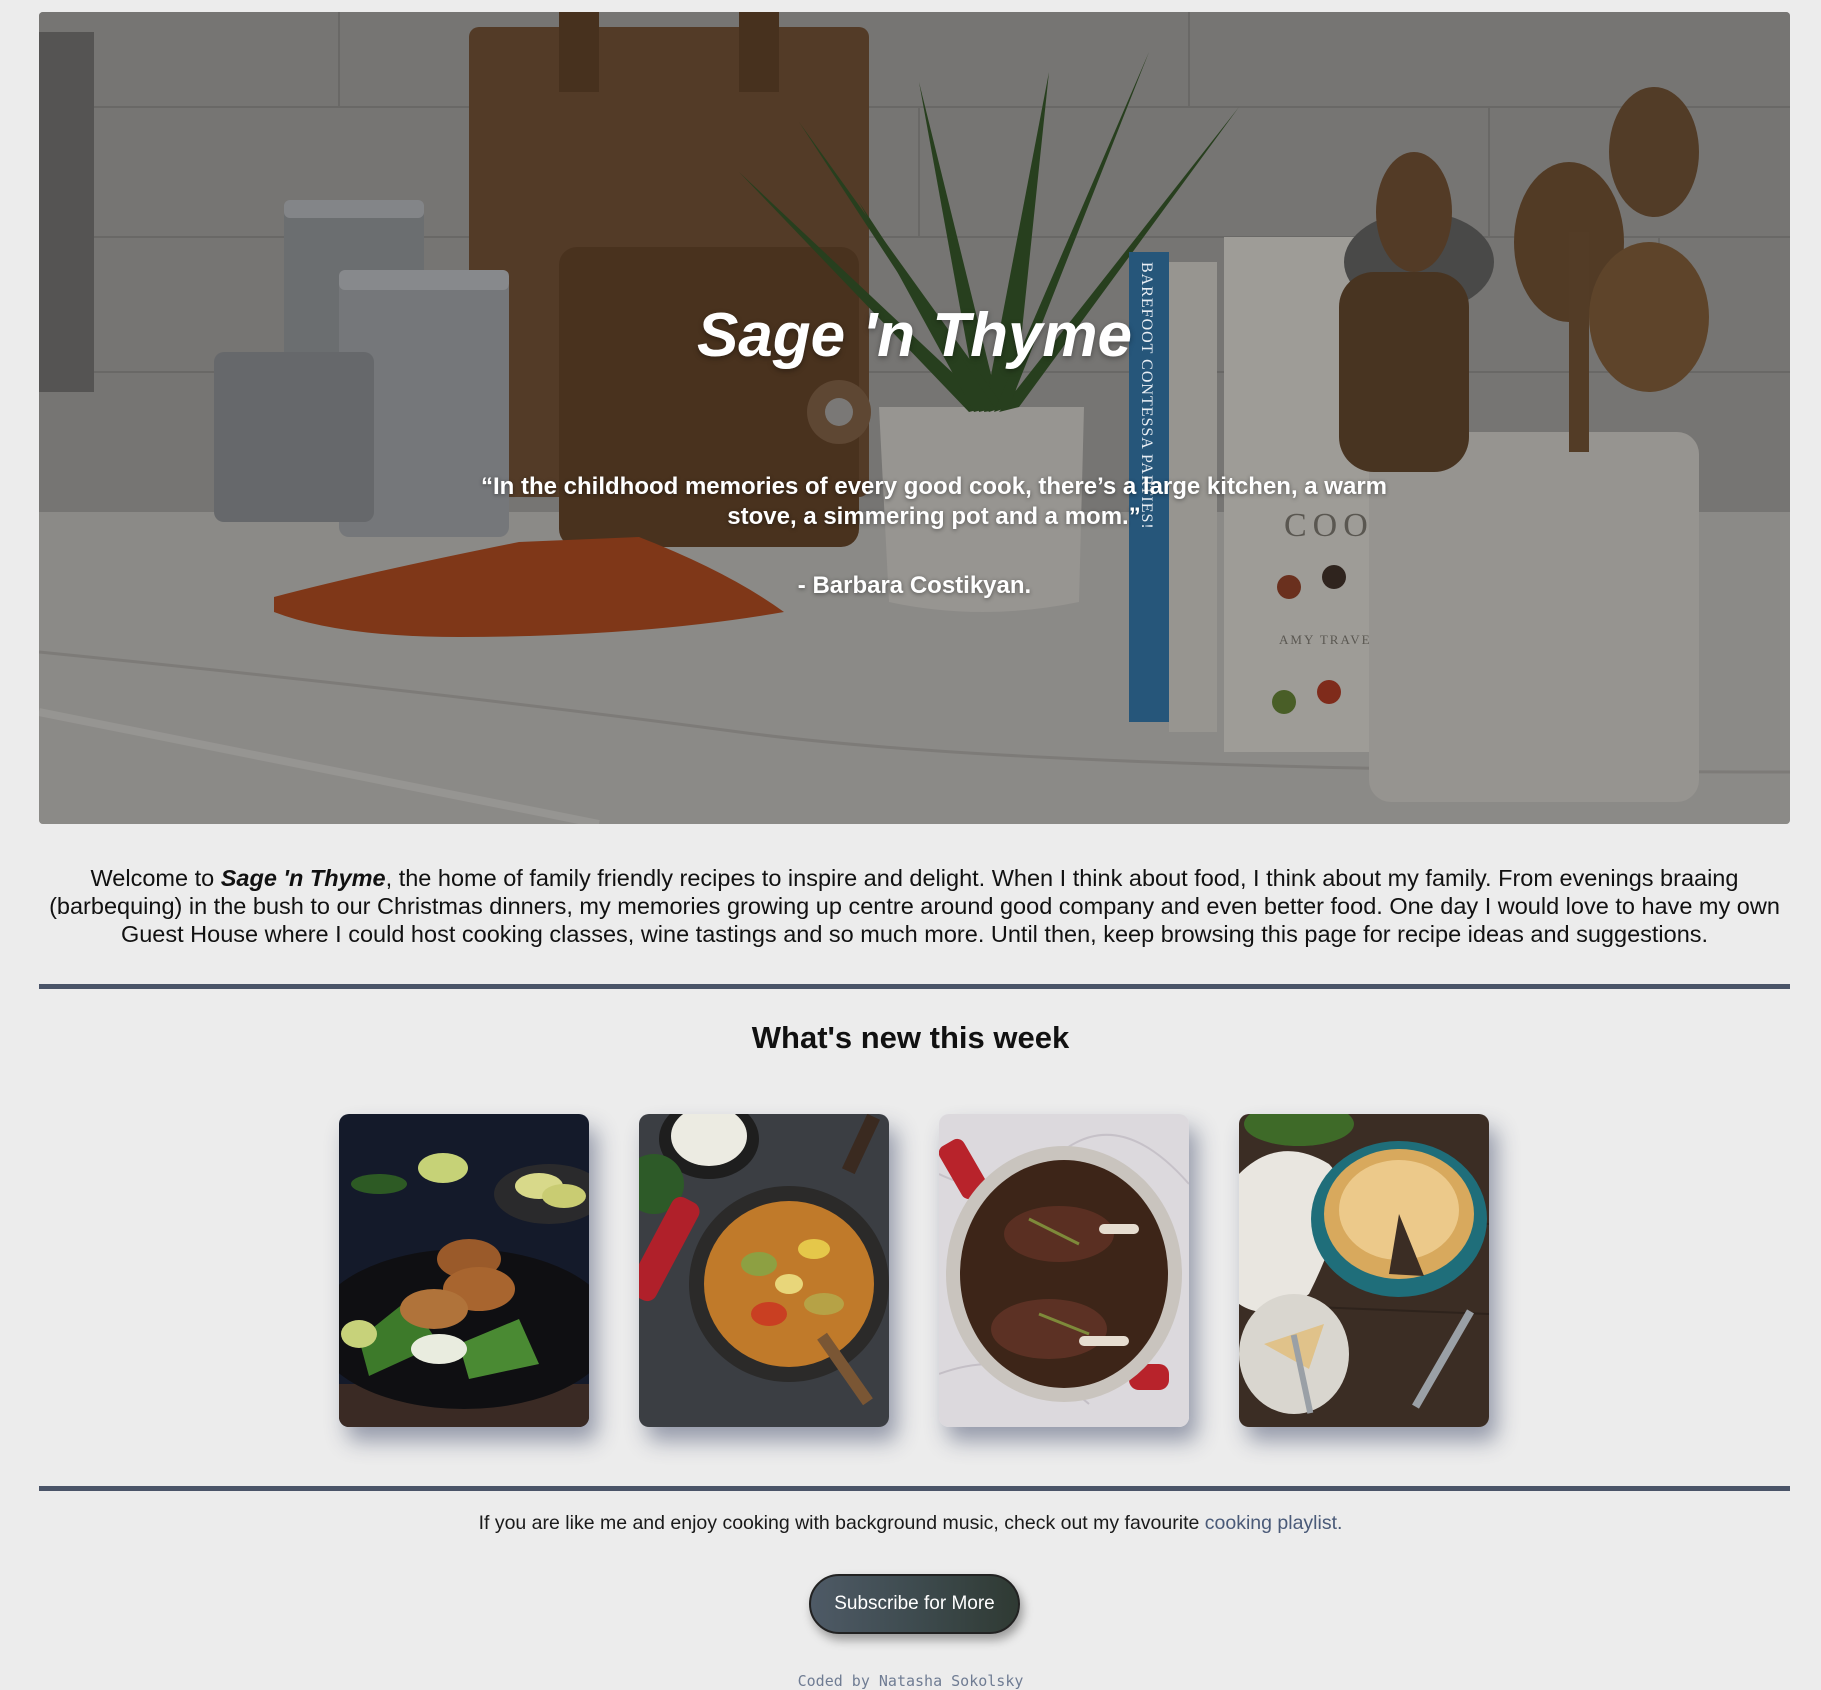  I want to click on quote-author: - Barbara Costikyan., so click(914, 585).